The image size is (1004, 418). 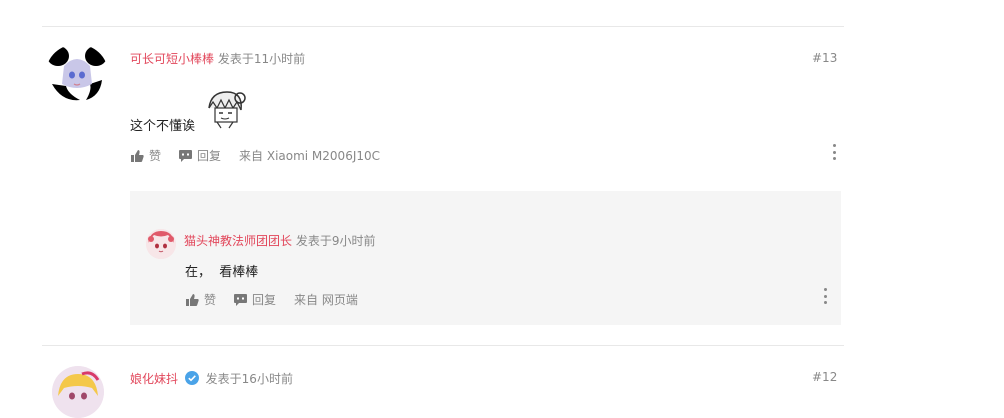 I want to click on floor-number: #12, so click(x=824, y=377).